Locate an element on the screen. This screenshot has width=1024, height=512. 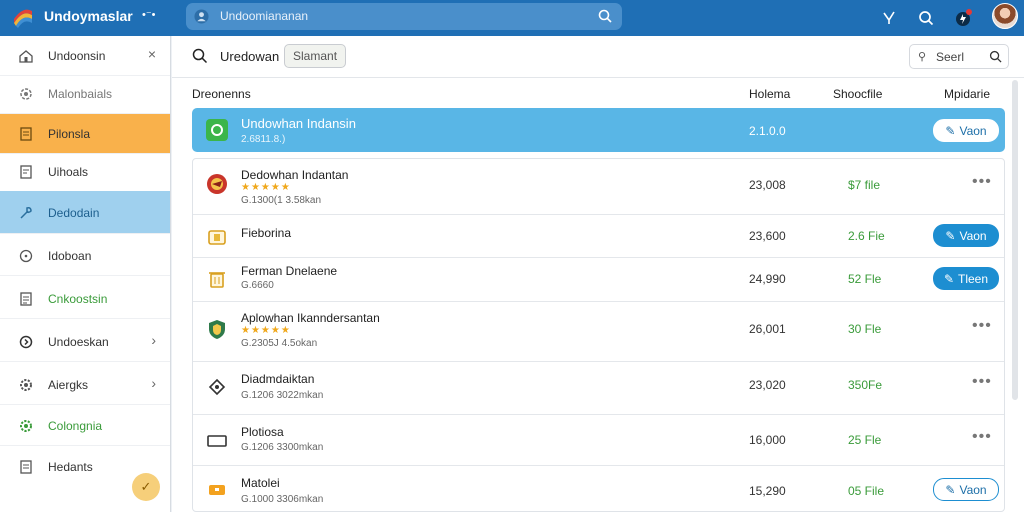
row-size: $7 file is located at coordinates (864, 185).